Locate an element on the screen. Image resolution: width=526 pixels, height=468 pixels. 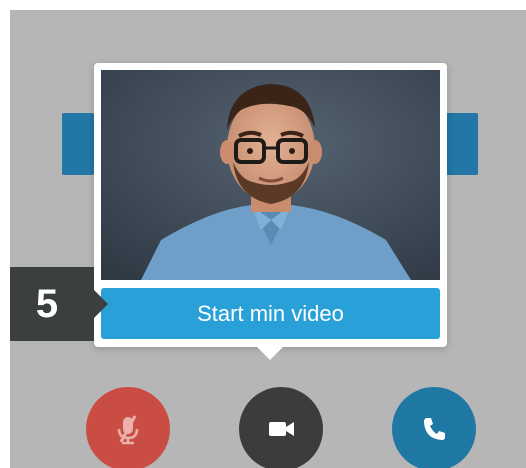
video-camera-icon is located at coordinates (281, 429).